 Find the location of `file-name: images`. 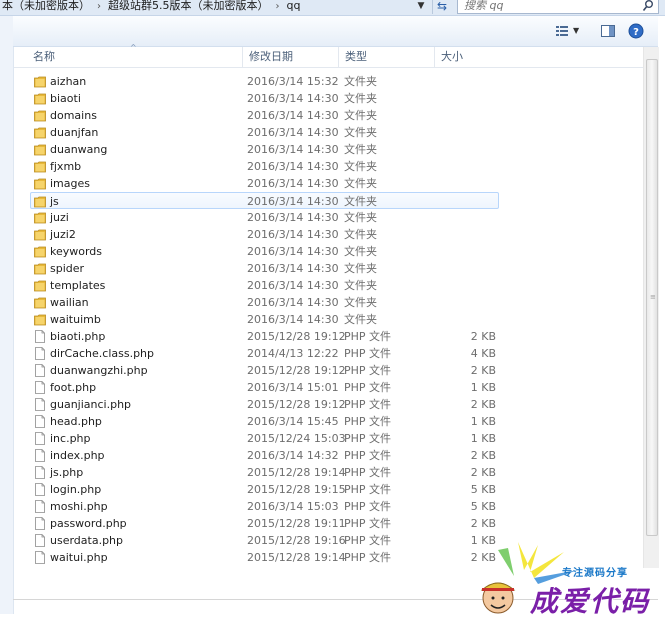

file-name: images is located at coordinates (70, 183).